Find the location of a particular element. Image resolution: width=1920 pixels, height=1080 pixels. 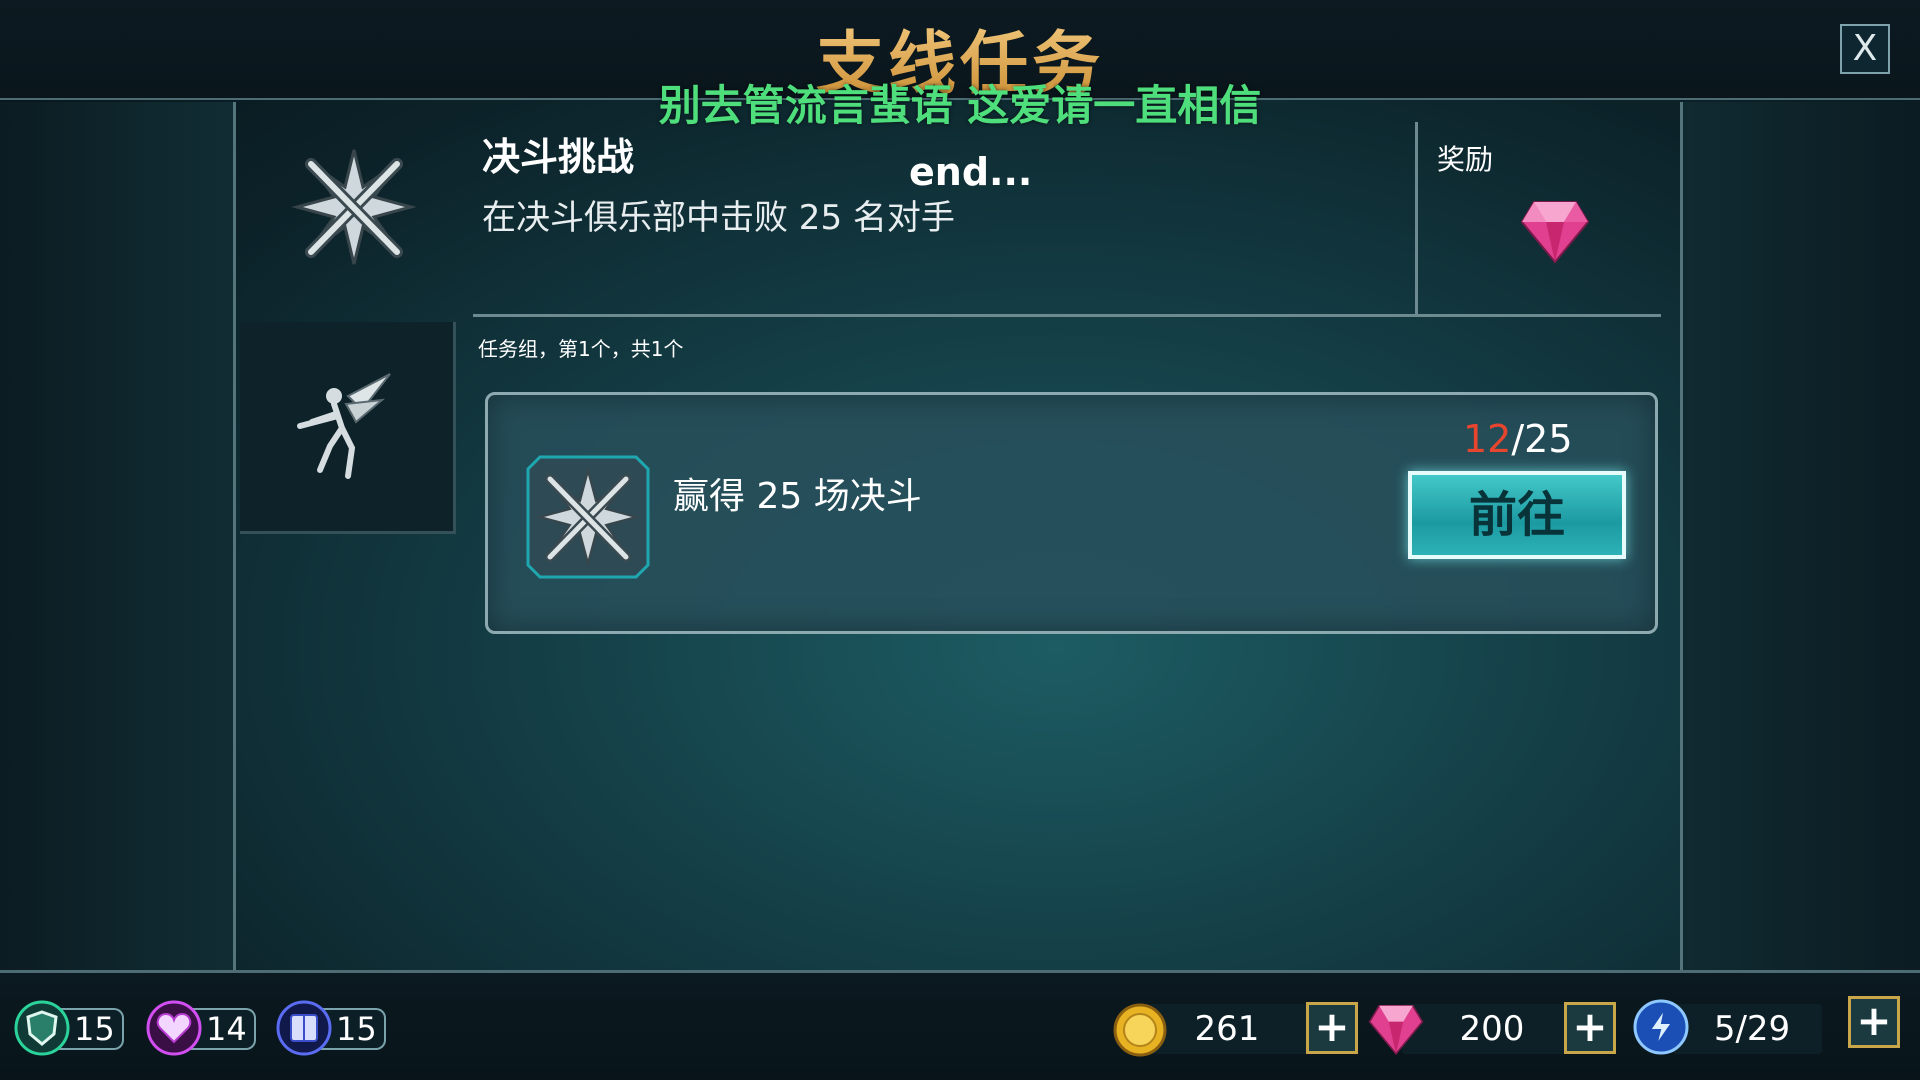

tab-task-group is located at coordinates (348, 428).